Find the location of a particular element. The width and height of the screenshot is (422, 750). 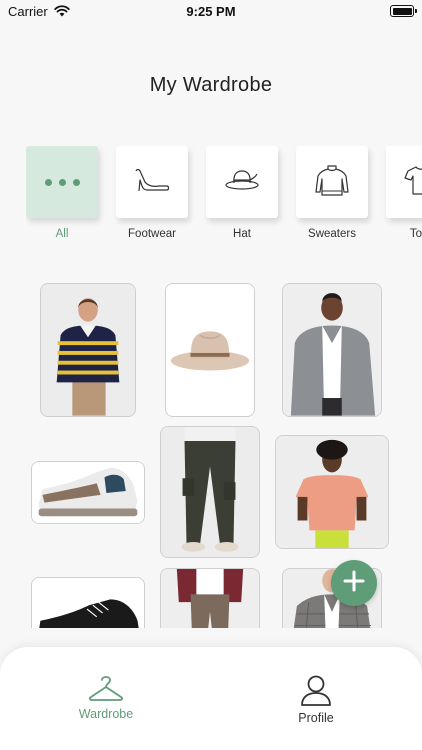

add-item-button is located at coordinates (354, 583).